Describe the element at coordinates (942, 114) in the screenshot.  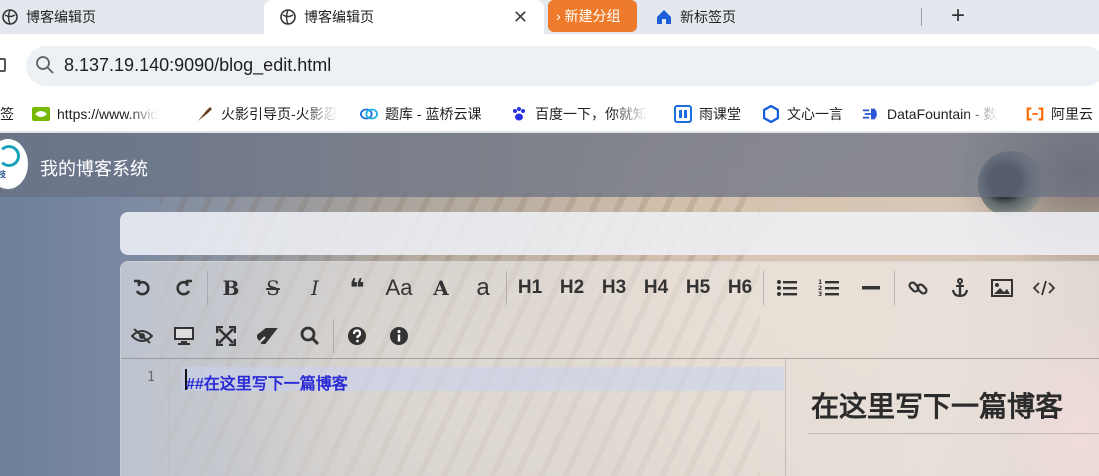
I see `bookmark-label: DataFountain - 数` at that location.